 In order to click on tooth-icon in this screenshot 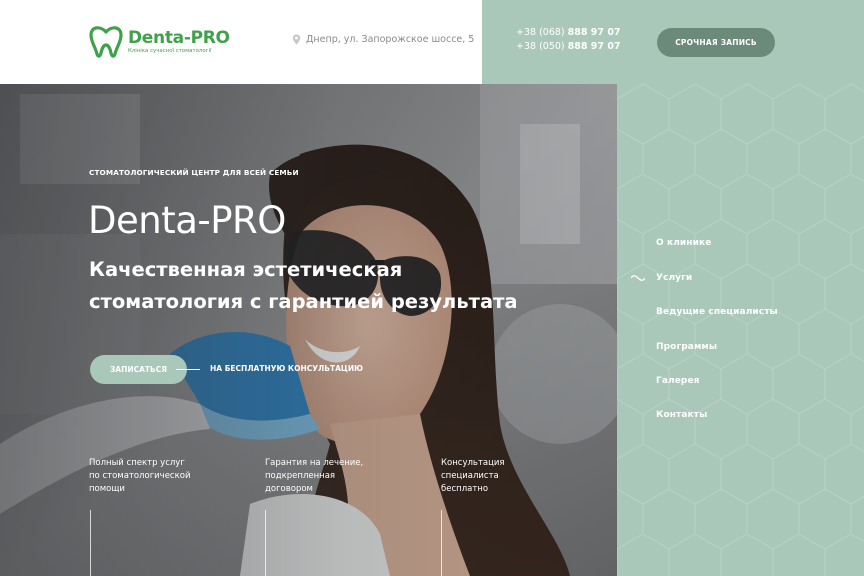, I will do `click(106, 42)`.